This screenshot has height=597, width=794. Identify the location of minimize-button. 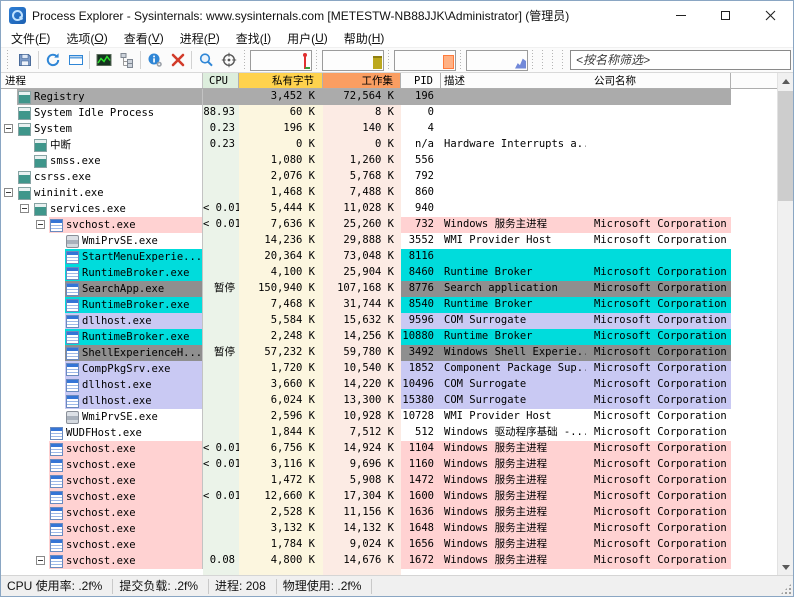
(680, 15).